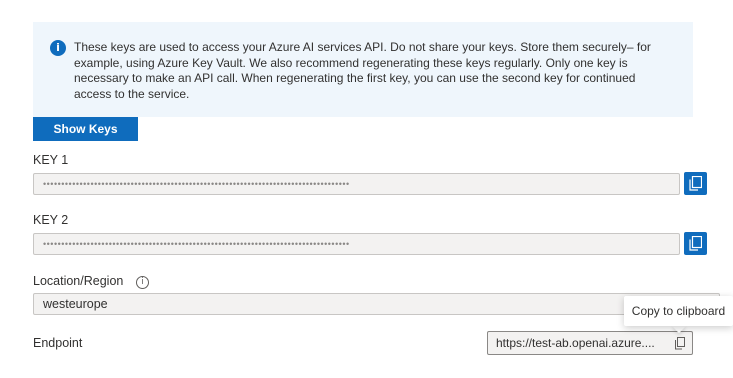  What do you see at coordinates (58, 48) in the screenshot?
I see `info-icon: i` at bounding box center [58, 48].